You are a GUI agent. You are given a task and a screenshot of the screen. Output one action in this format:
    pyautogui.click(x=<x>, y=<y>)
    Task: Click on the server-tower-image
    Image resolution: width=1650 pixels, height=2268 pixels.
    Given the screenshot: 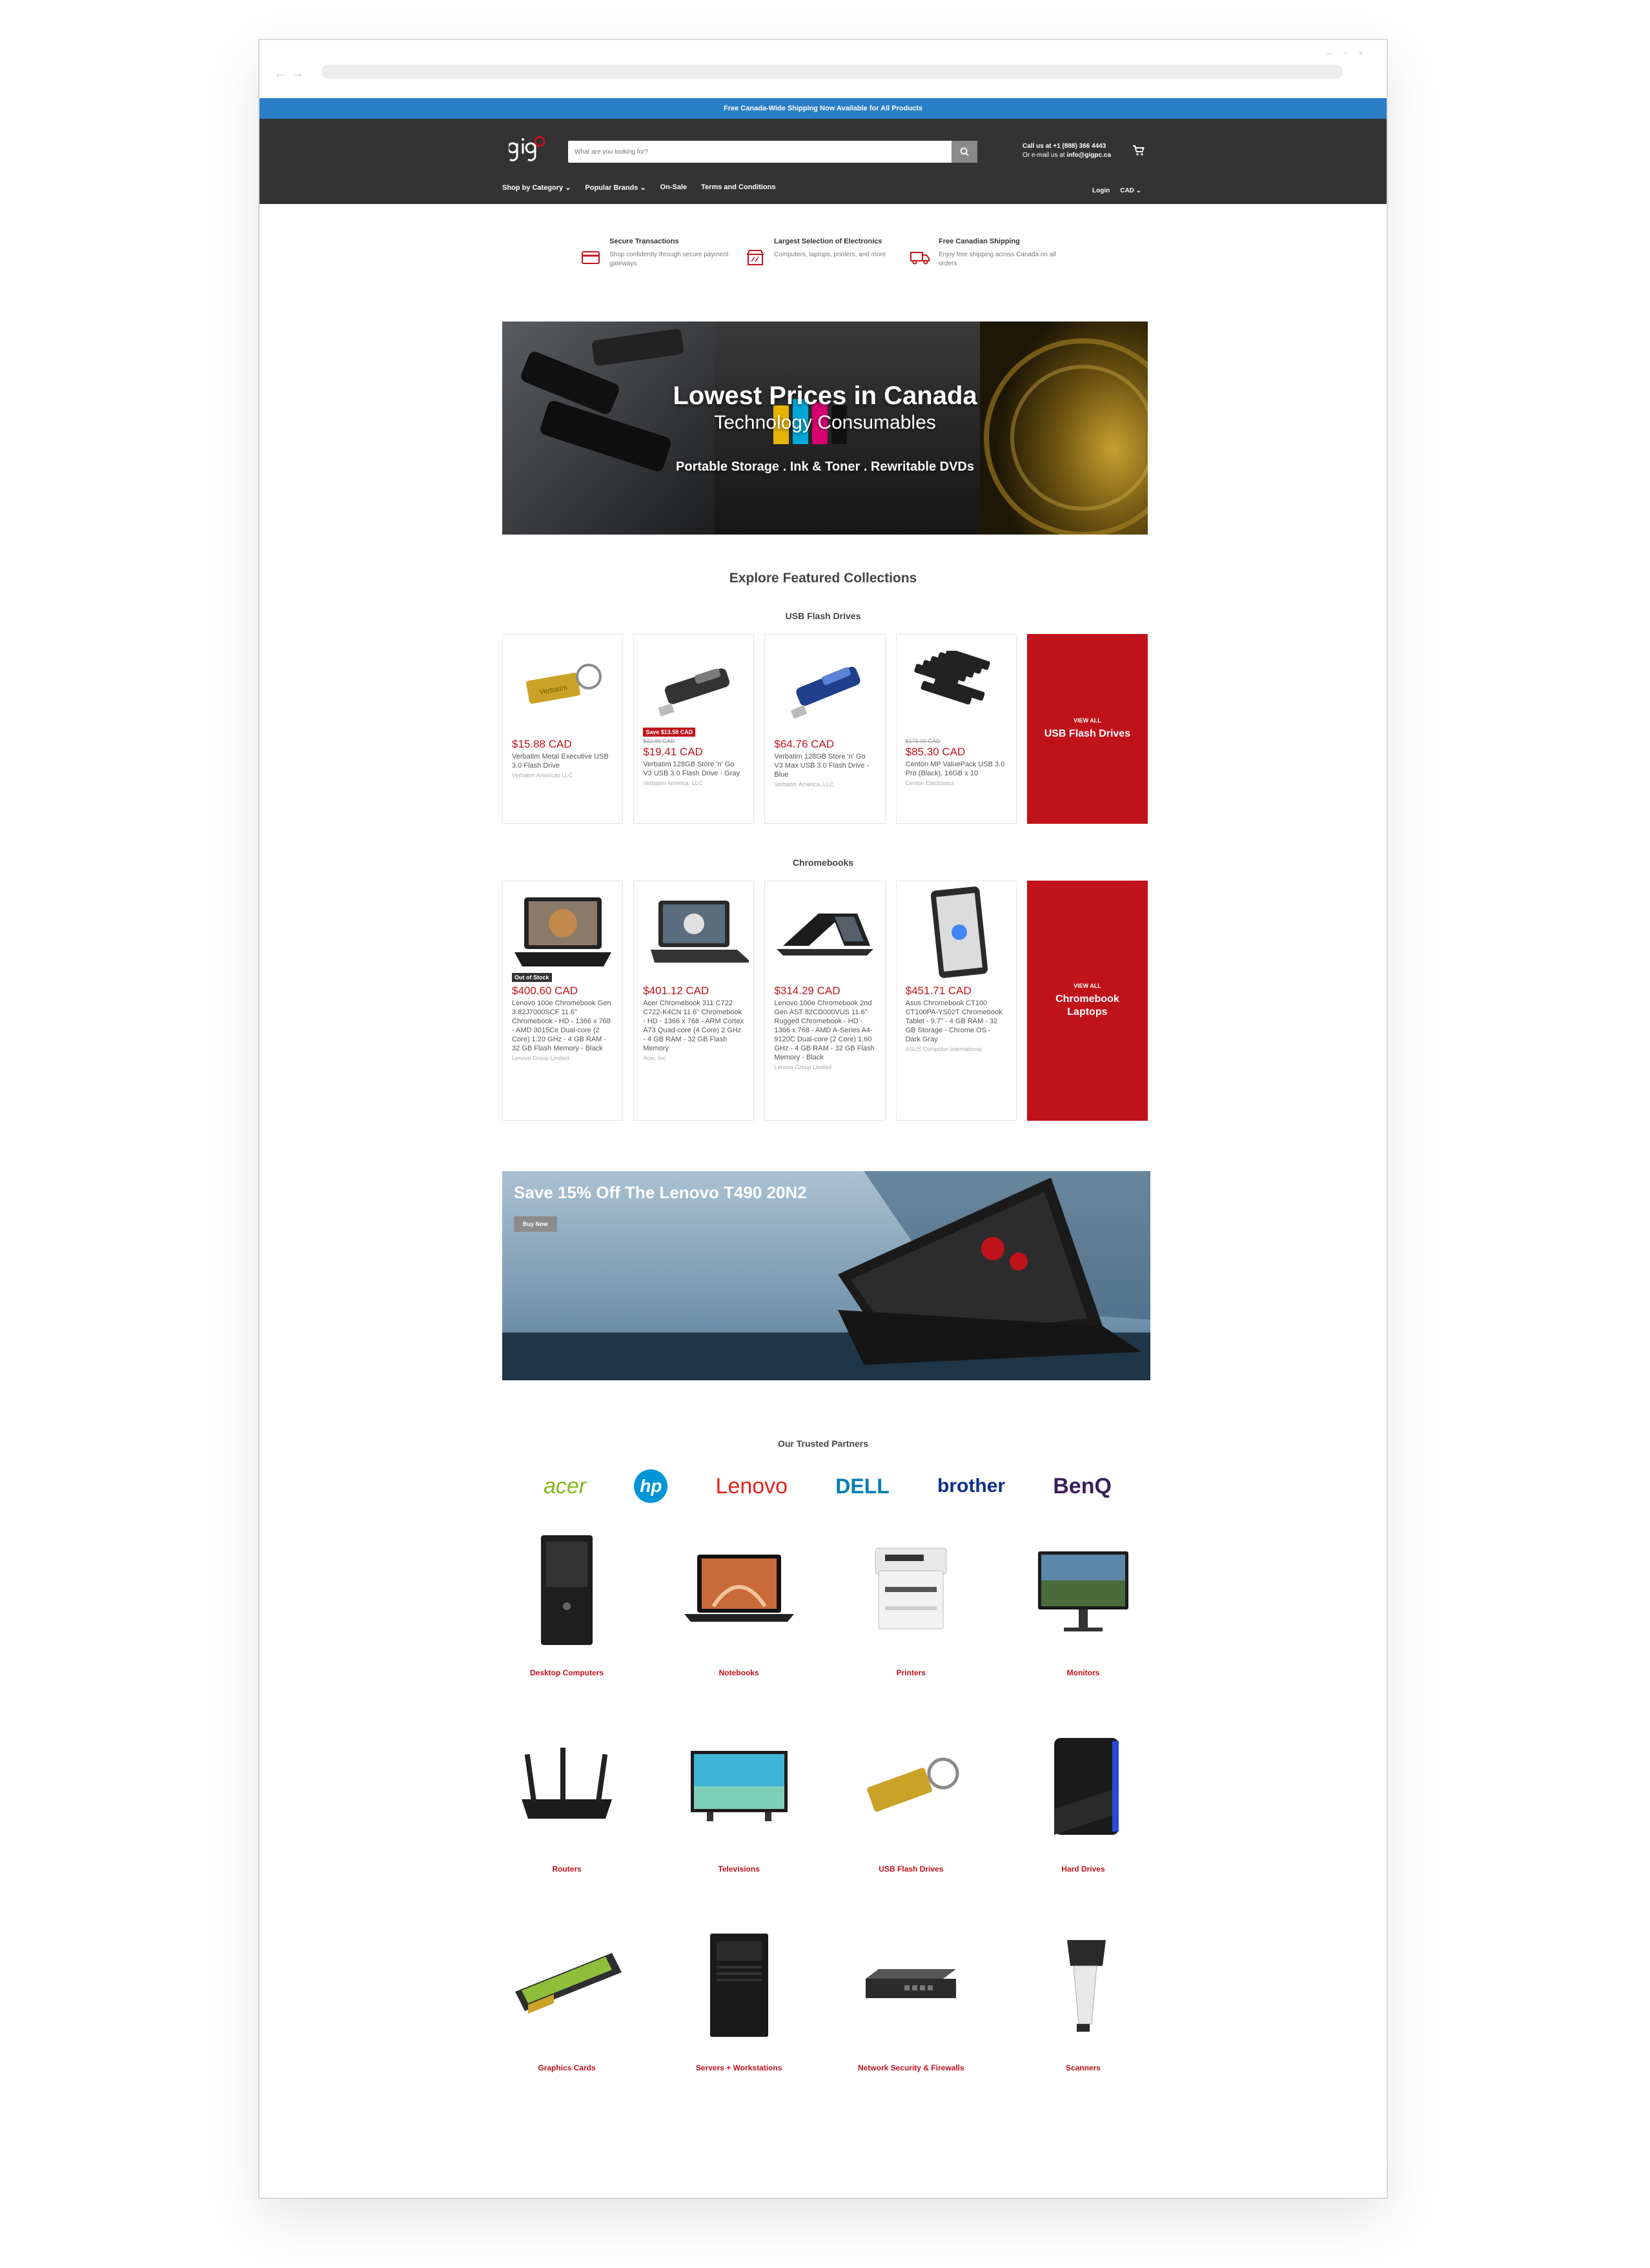 What is the action you would take?
    pyautogui.click(x=738, y=1985)
    